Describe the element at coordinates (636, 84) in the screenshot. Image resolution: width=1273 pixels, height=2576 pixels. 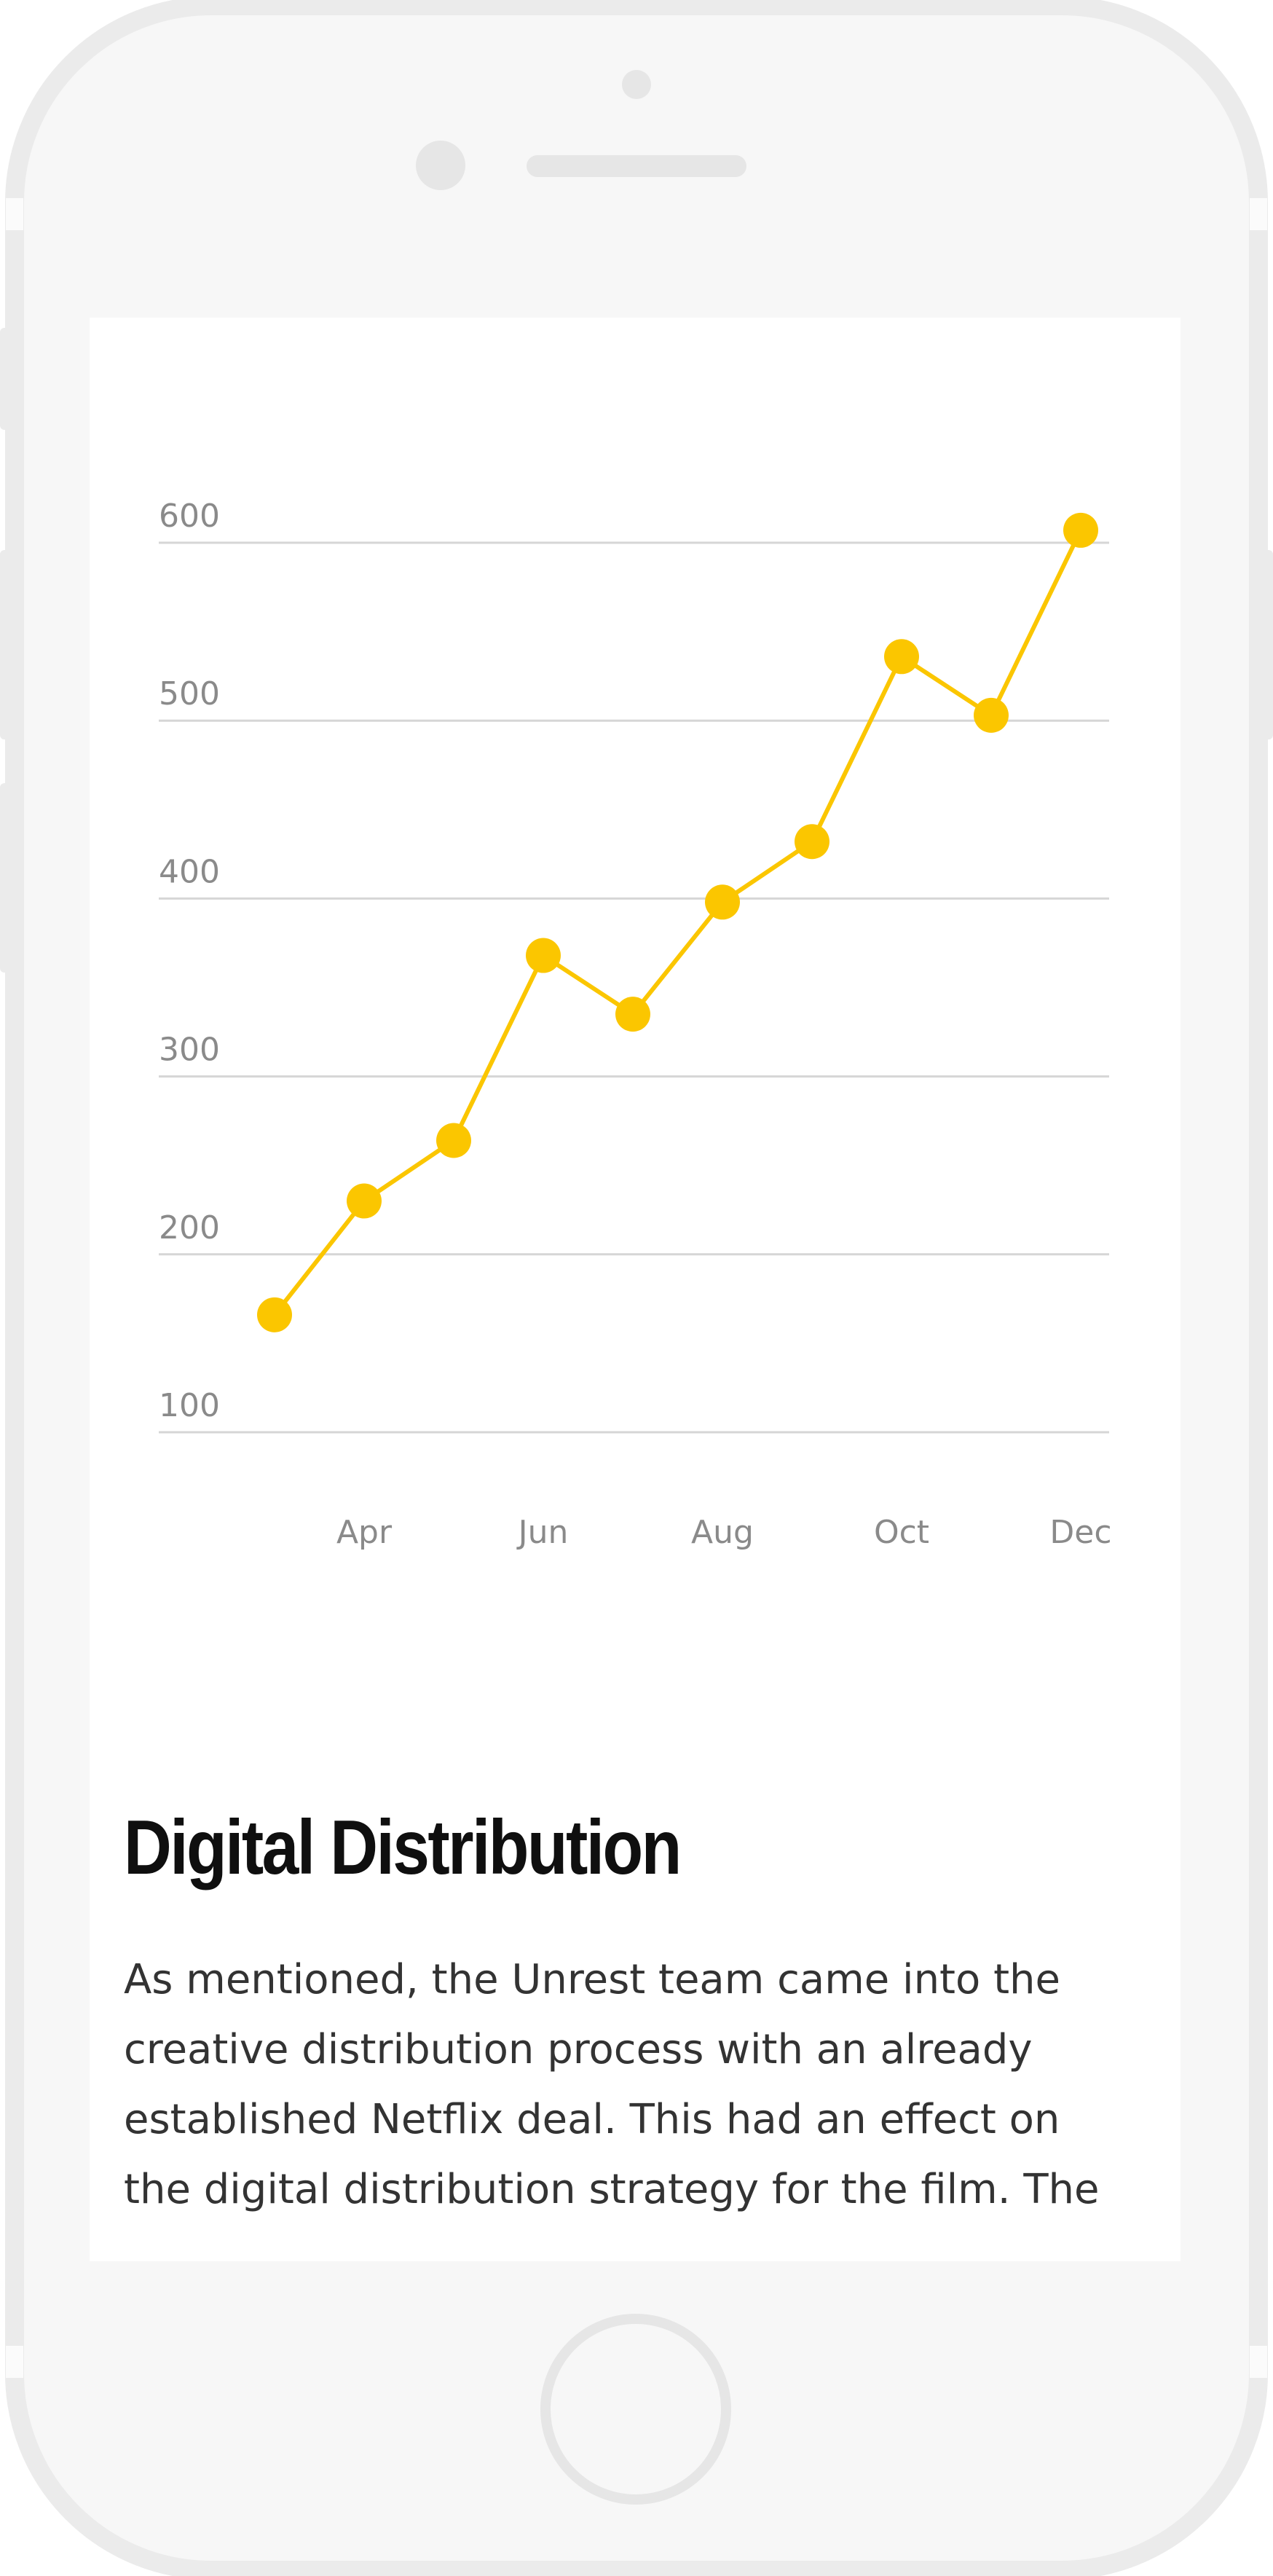
I see `proximity-sensor-icon` at that location.